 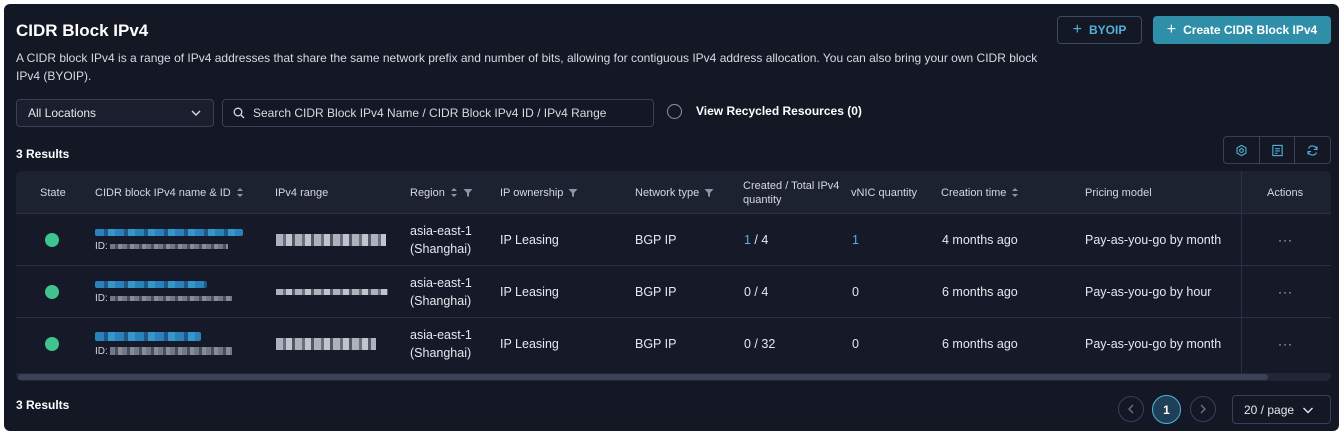 I want to click on col-network: Network type, so click(x=674, y=192).